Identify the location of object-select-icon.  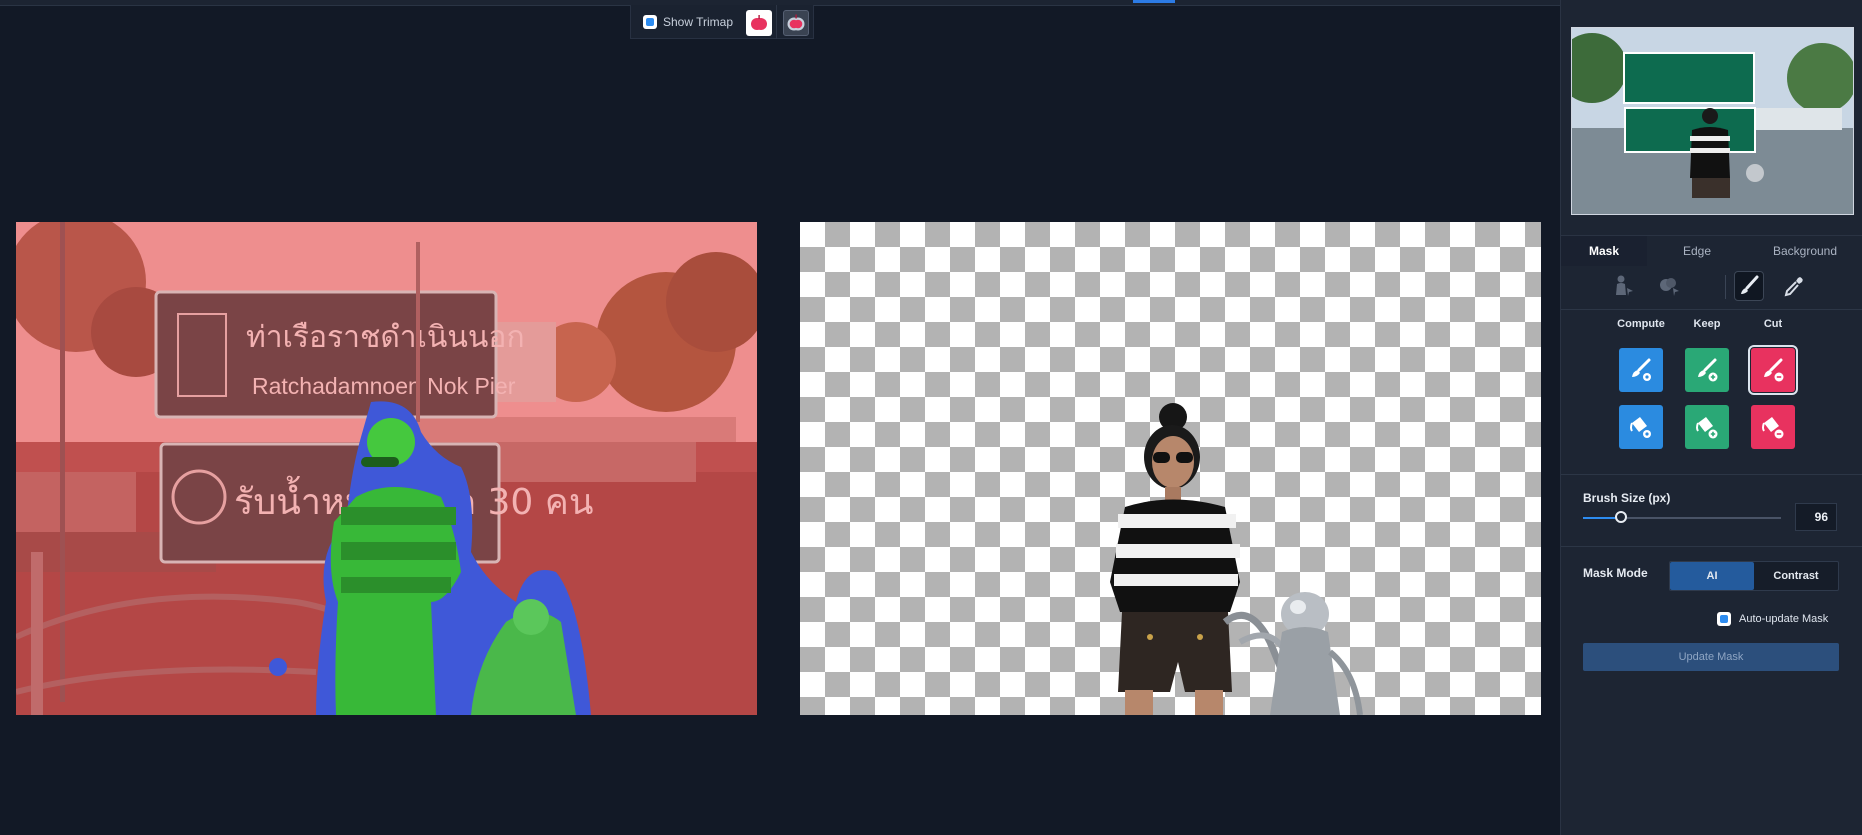
(1669, 286).